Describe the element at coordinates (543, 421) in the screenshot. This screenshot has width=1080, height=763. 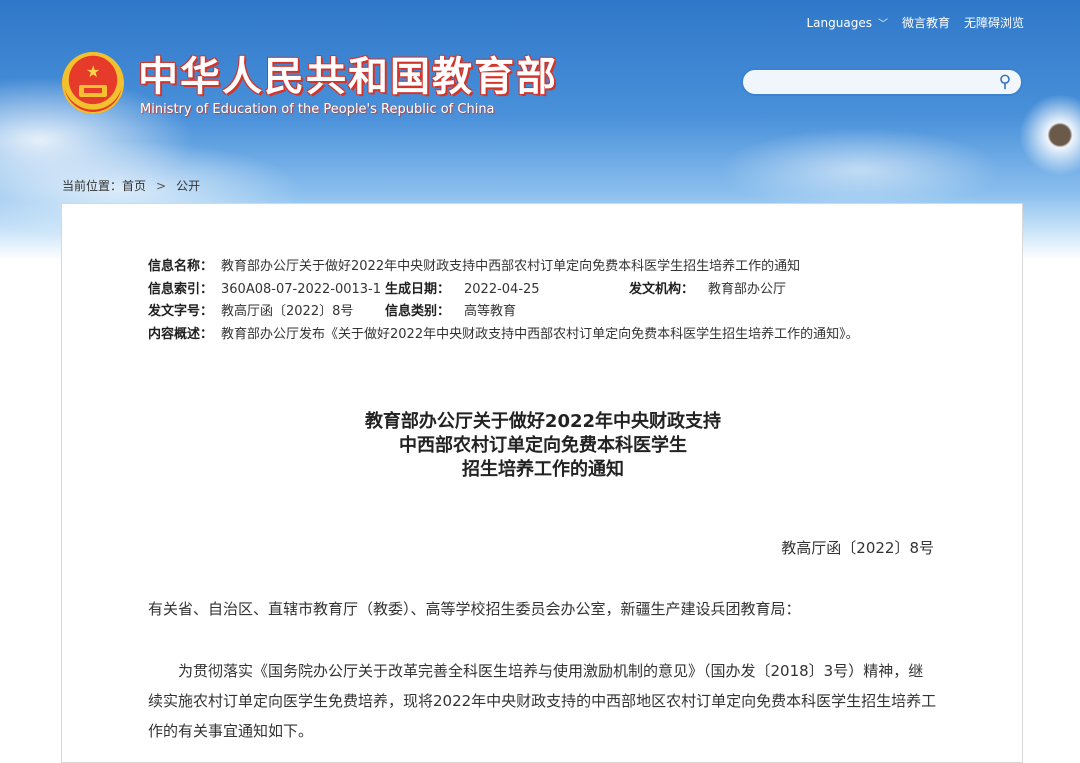
I see `document-title-line-1: 教育部办公厅关于做好2022年中央财政支持` at that location.